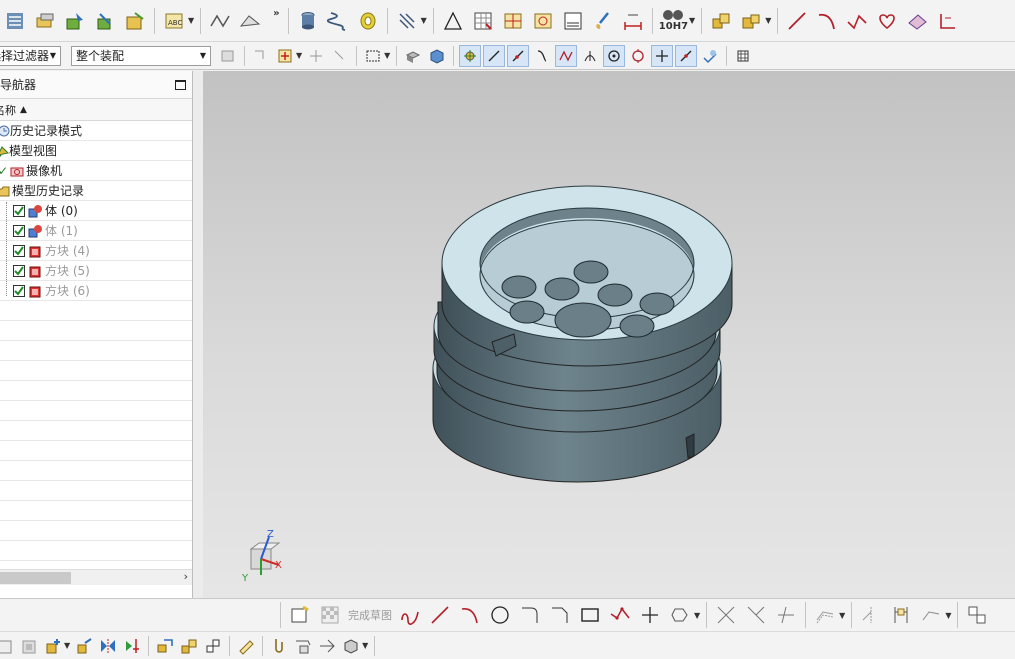 The width and height of the screenshot is (1015, 659). What do you see at coordinates (603, 21) in the screenshot?
I see `brush-icon` at bounding box center [603, 21].